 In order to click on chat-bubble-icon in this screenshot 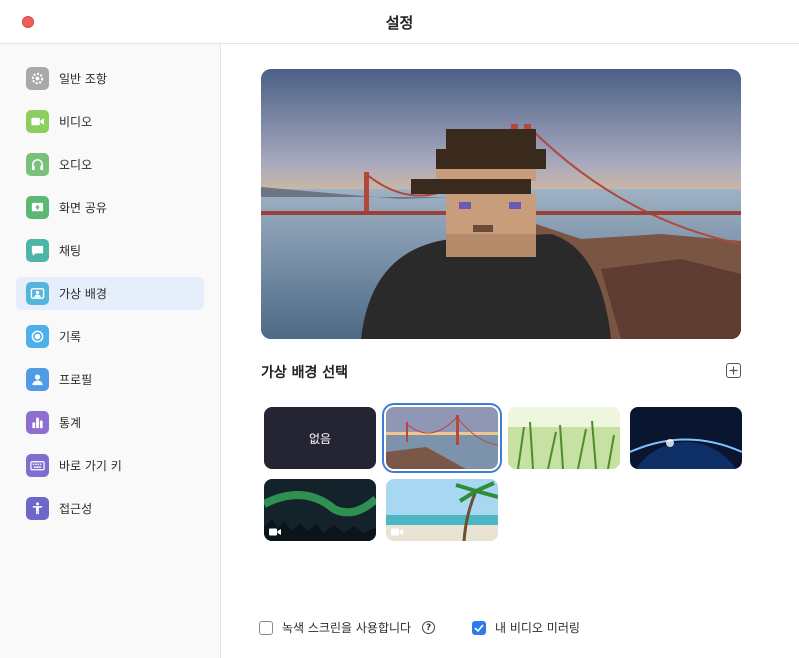, I will do `click(37, 250)`.